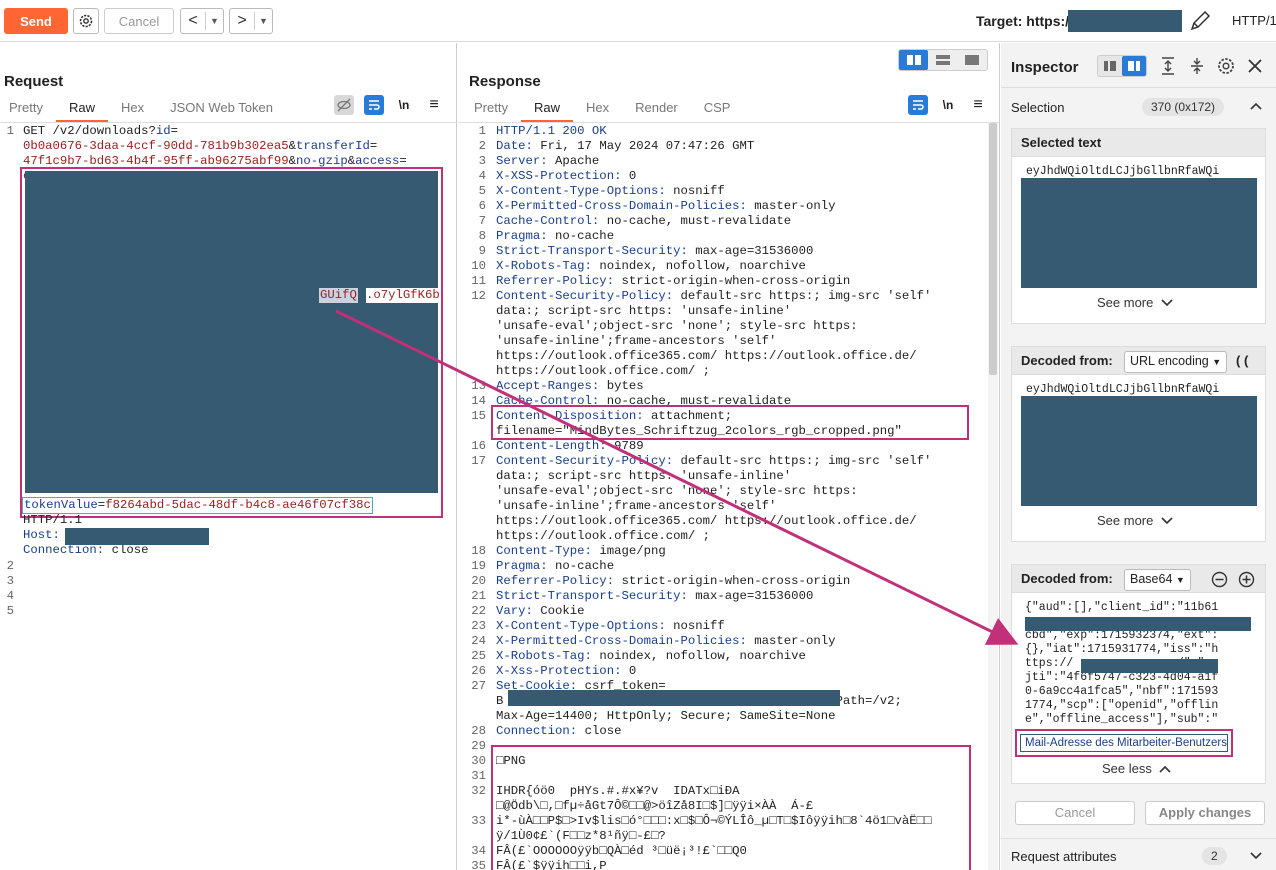  I want to click on cancel-request-button: Cancel, so click(139, 21).